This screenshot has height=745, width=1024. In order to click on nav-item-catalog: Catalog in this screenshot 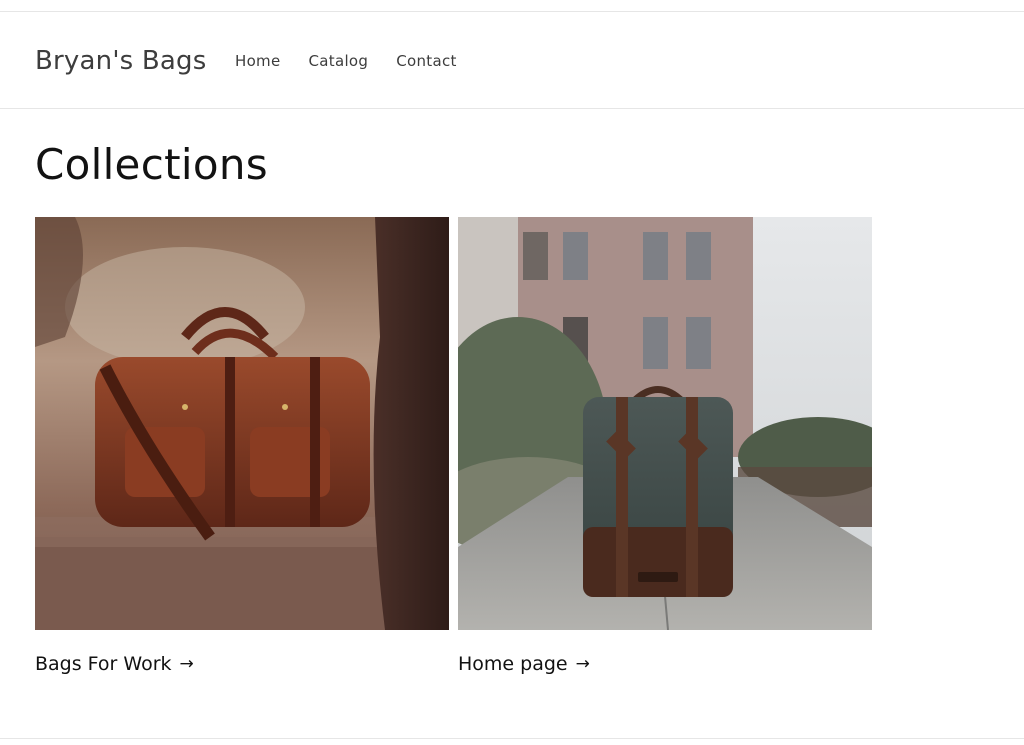, I will do `click(339, 61)`.